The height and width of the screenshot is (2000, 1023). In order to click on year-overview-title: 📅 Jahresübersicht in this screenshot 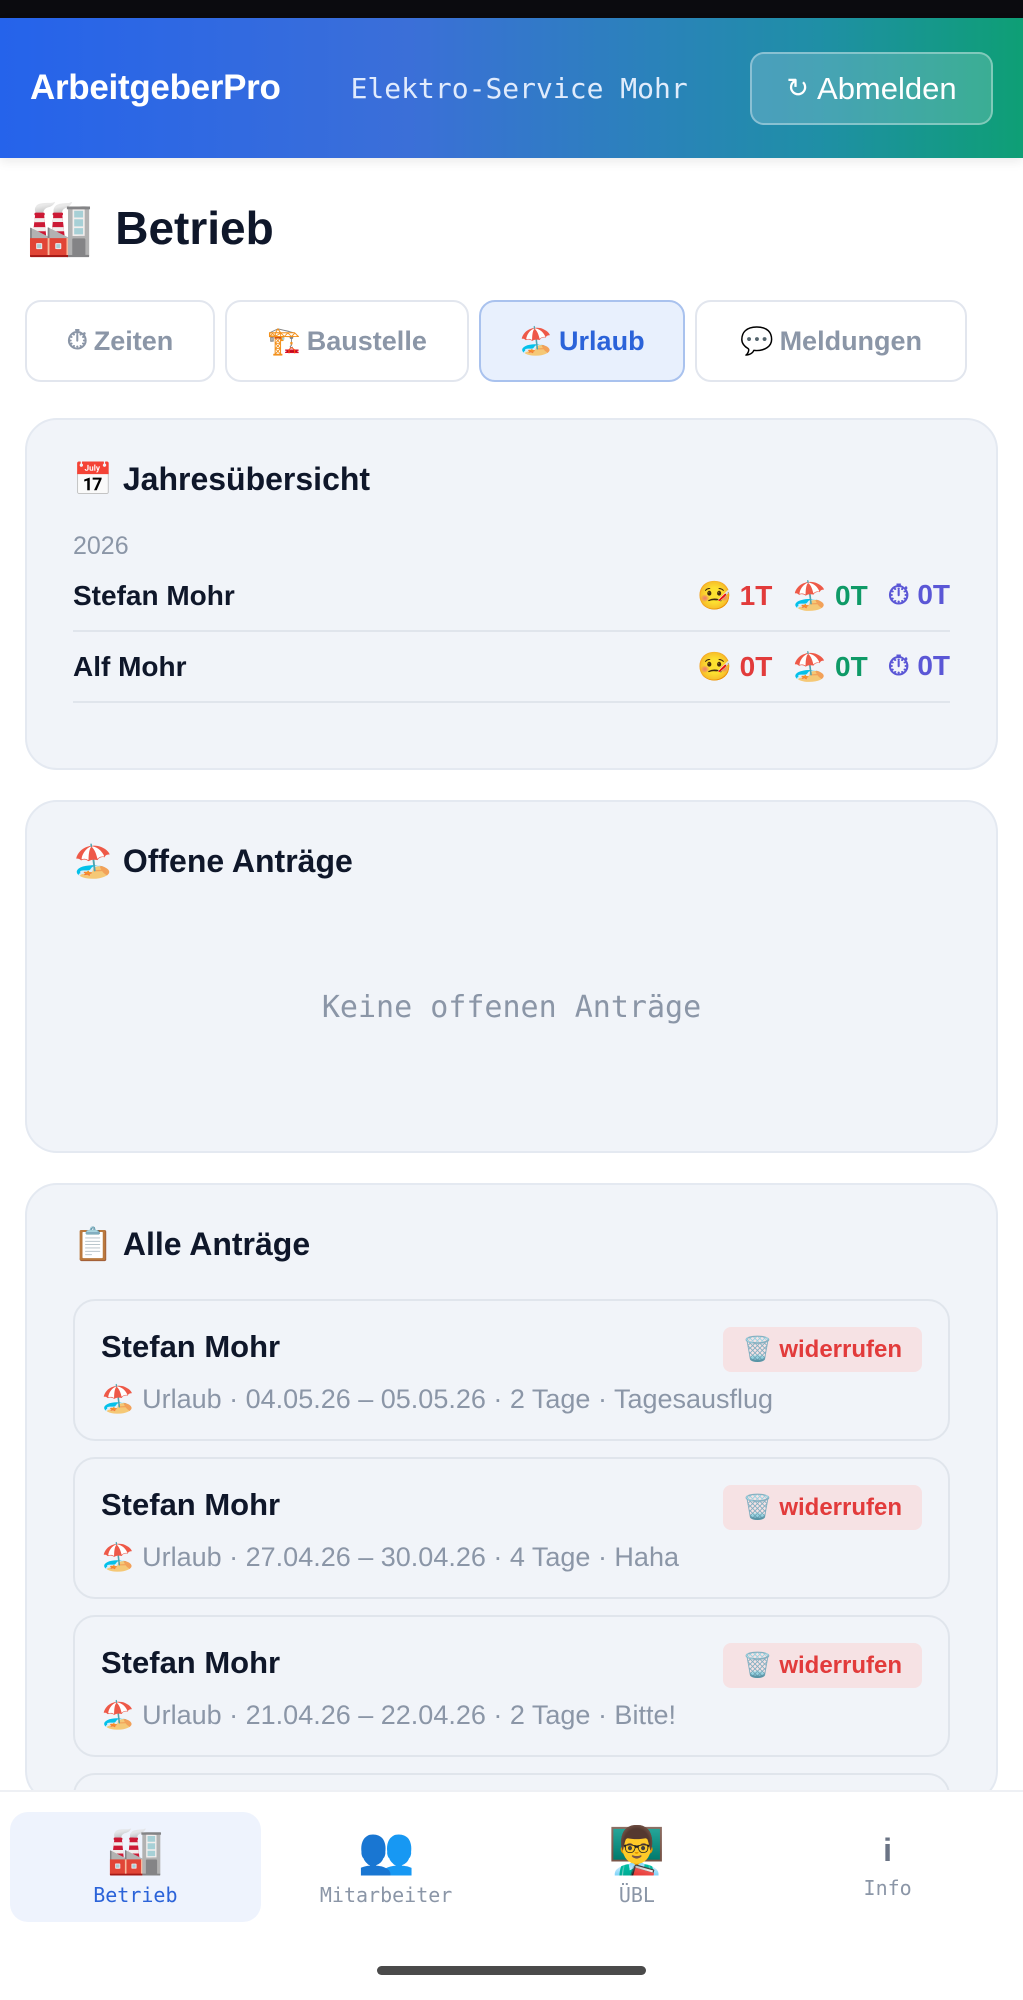, I will do `click(222, 479)`.